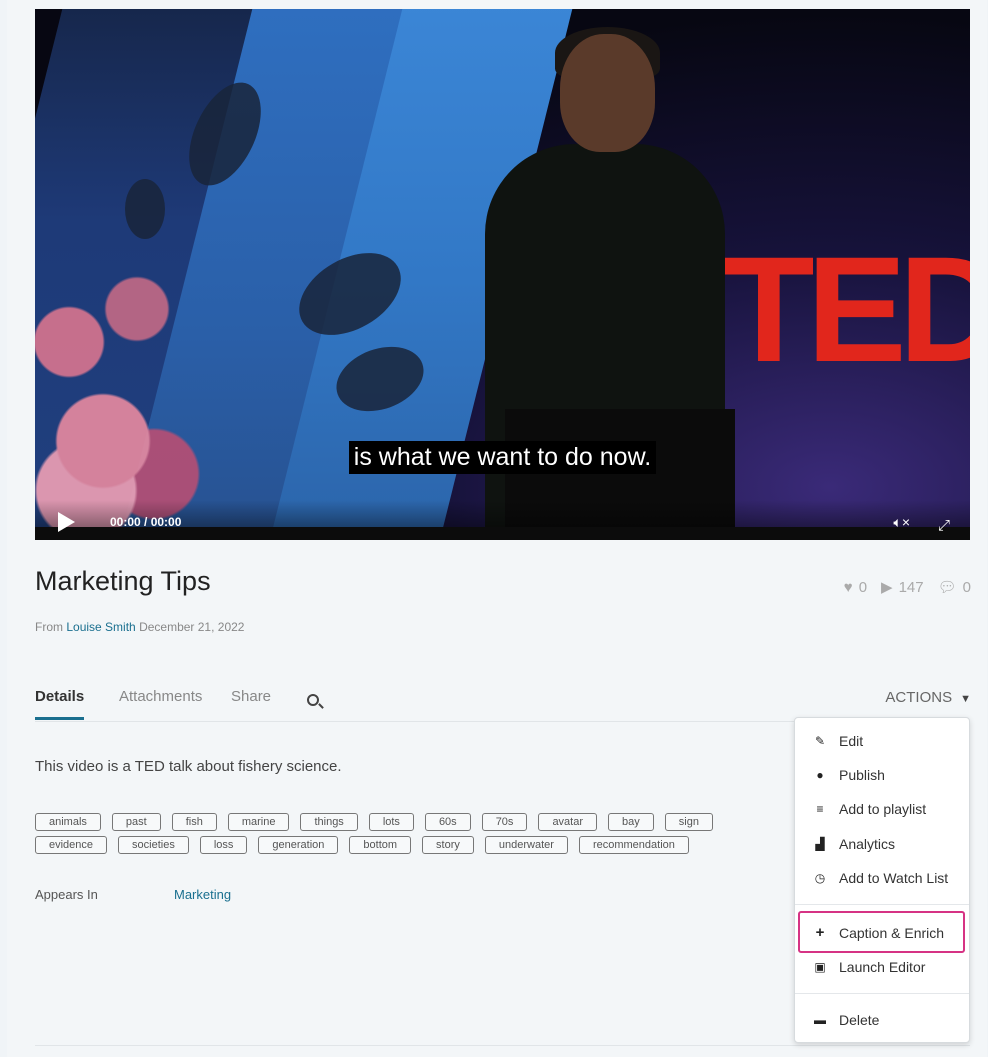 This screenshot has height=1057, width=988. I want to click on heart-icon: ♥, so click(848, 587).